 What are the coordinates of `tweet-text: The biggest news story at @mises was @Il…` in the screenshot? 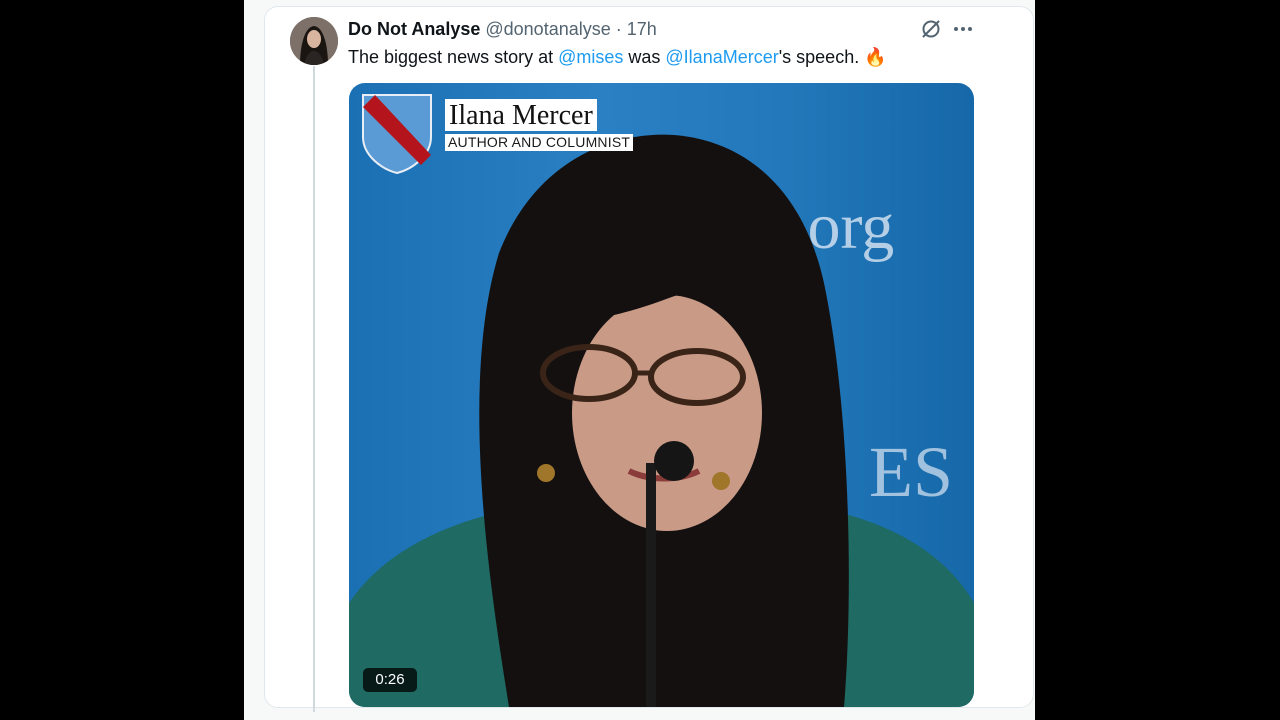 It's located at (648, 57).